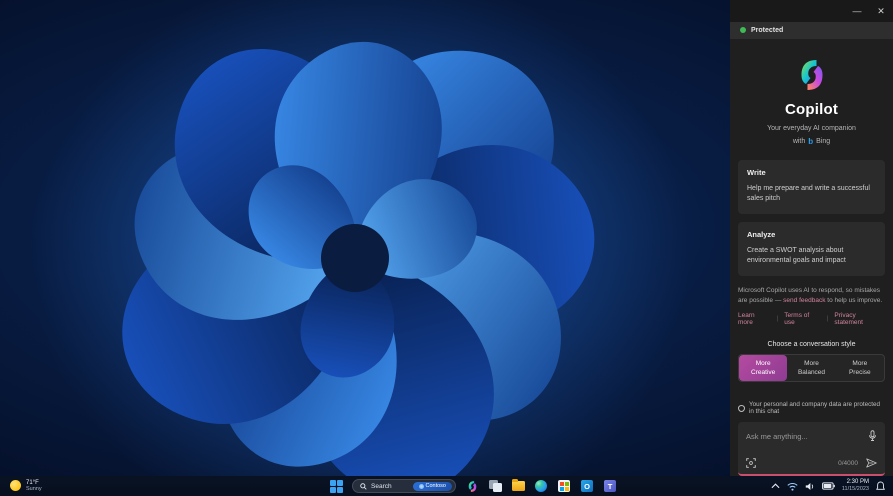 Image resolution: width=893 pixels, height=496 pixels. What do you see at coordinates (363, 486) in the screenshot?
I see `search-icon` at bounding box center [363, 486].